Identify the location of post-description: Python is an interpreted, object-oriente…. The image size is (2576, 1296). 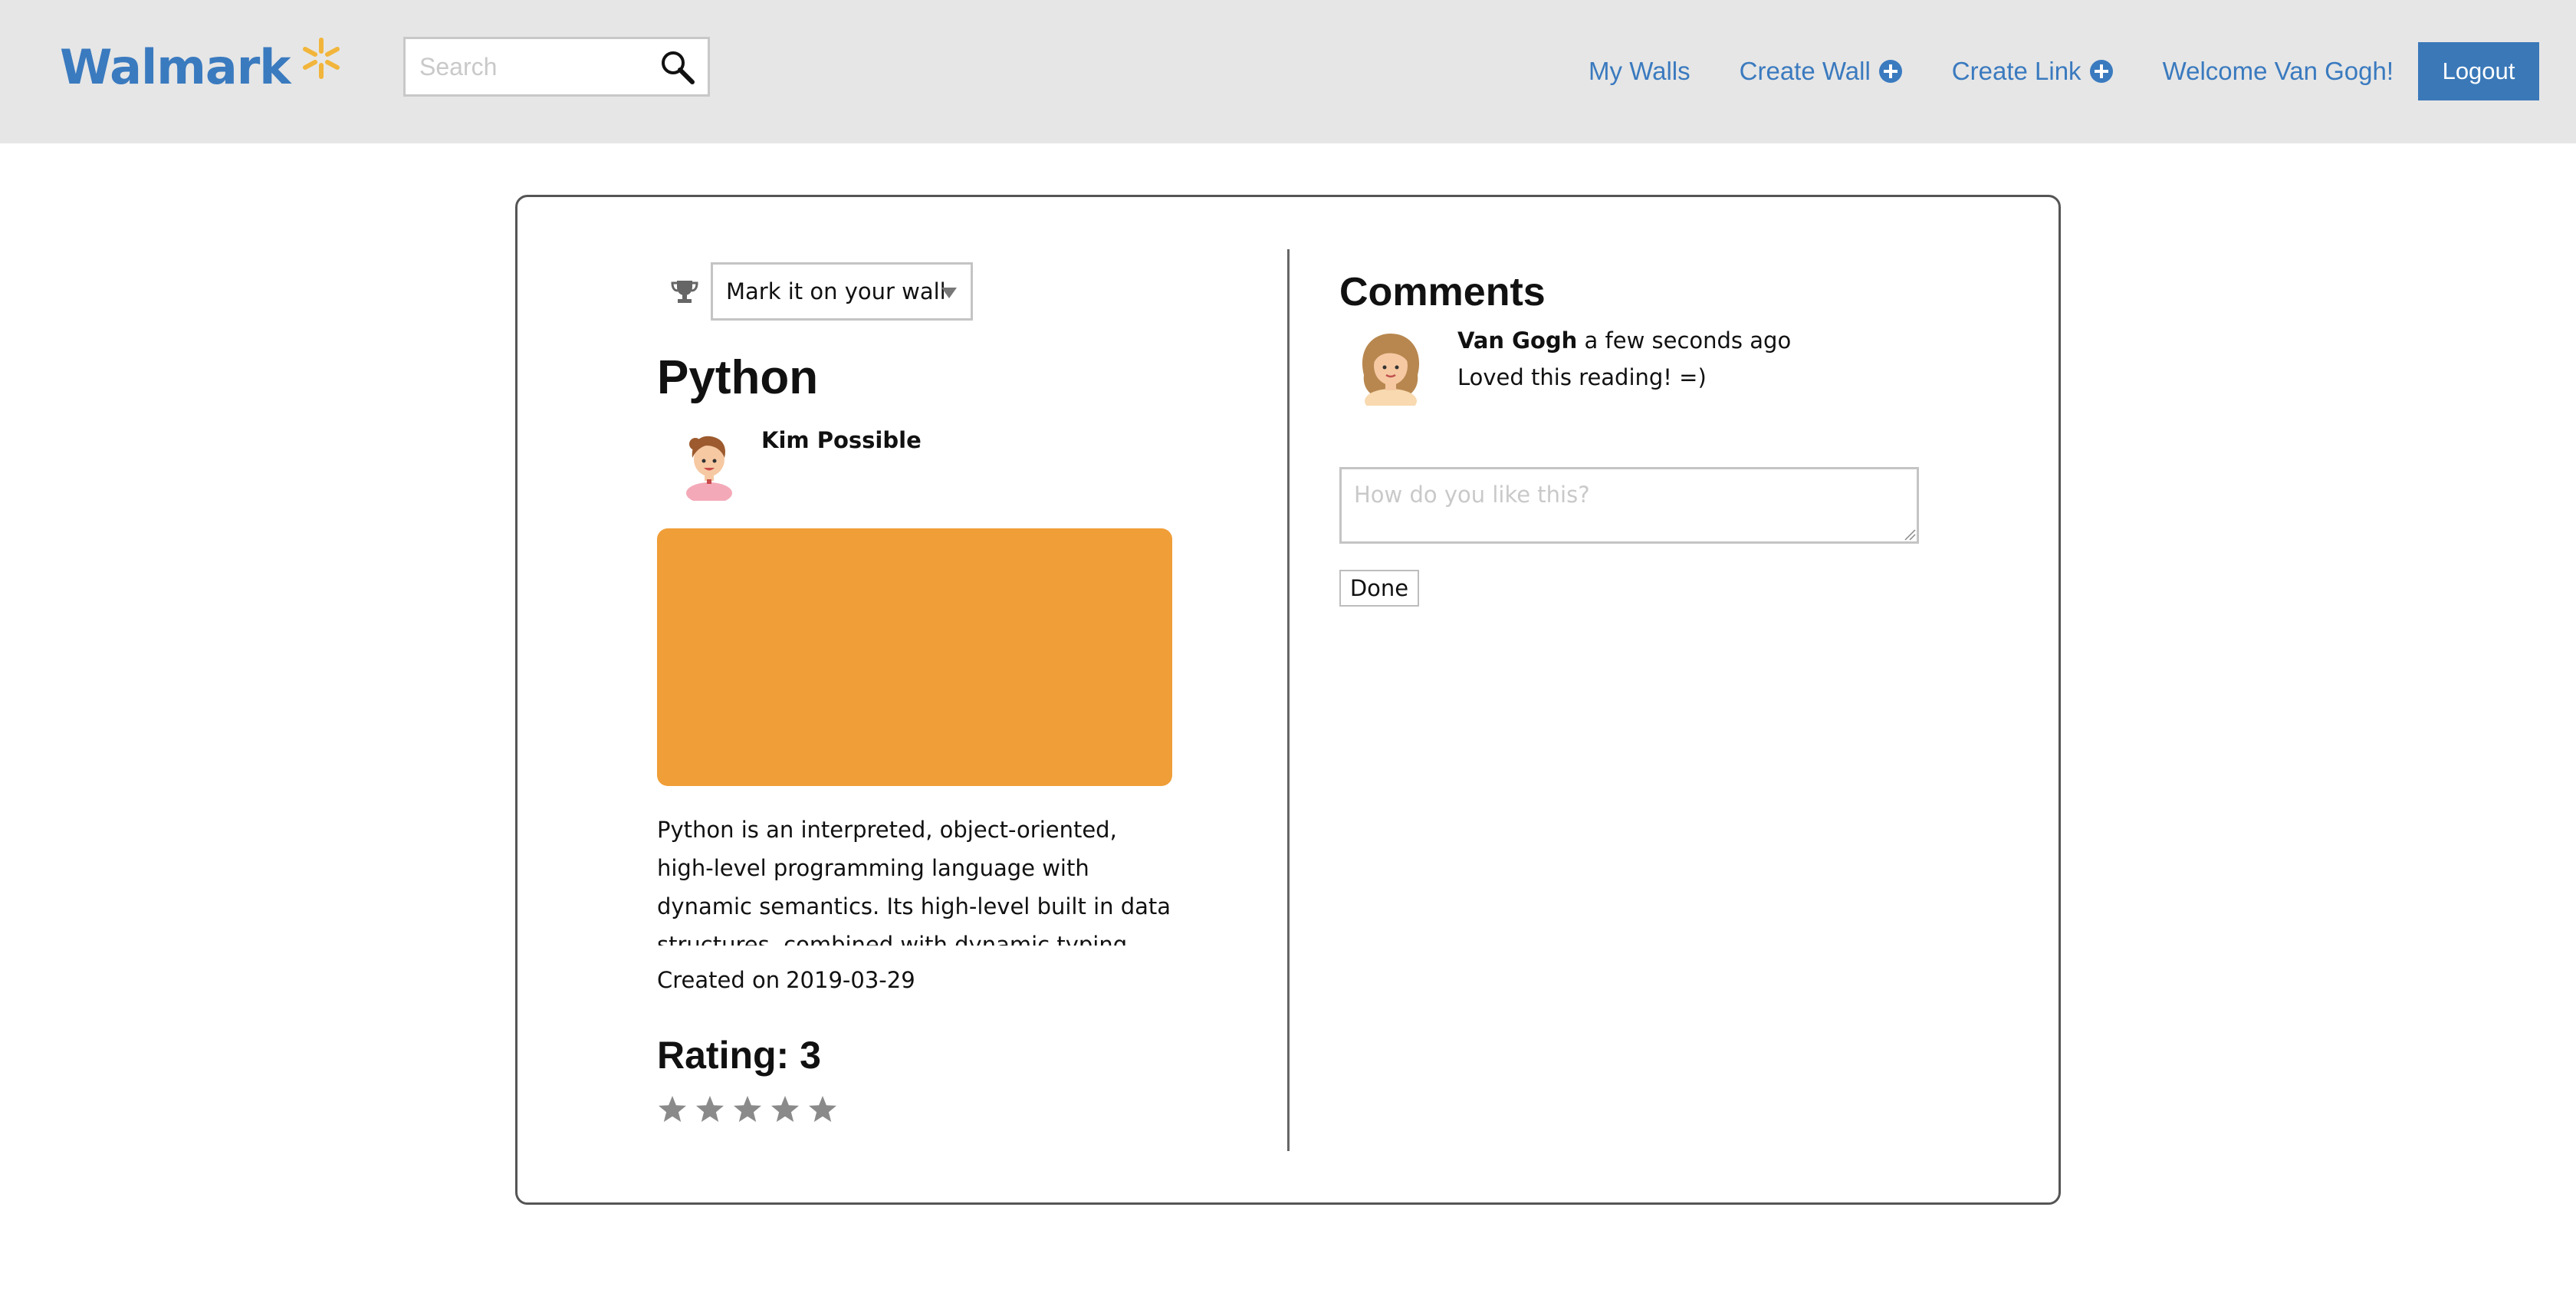
(914, 881).